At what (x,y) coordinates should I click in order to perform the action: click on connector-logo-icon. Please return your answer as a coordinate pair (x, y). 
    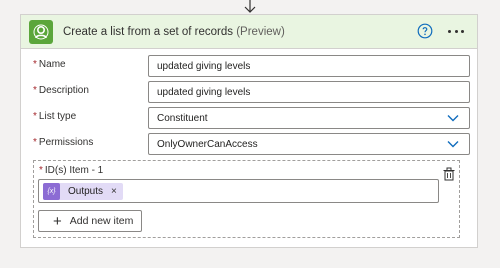
    Looking at the image, I should click on (41, 31).